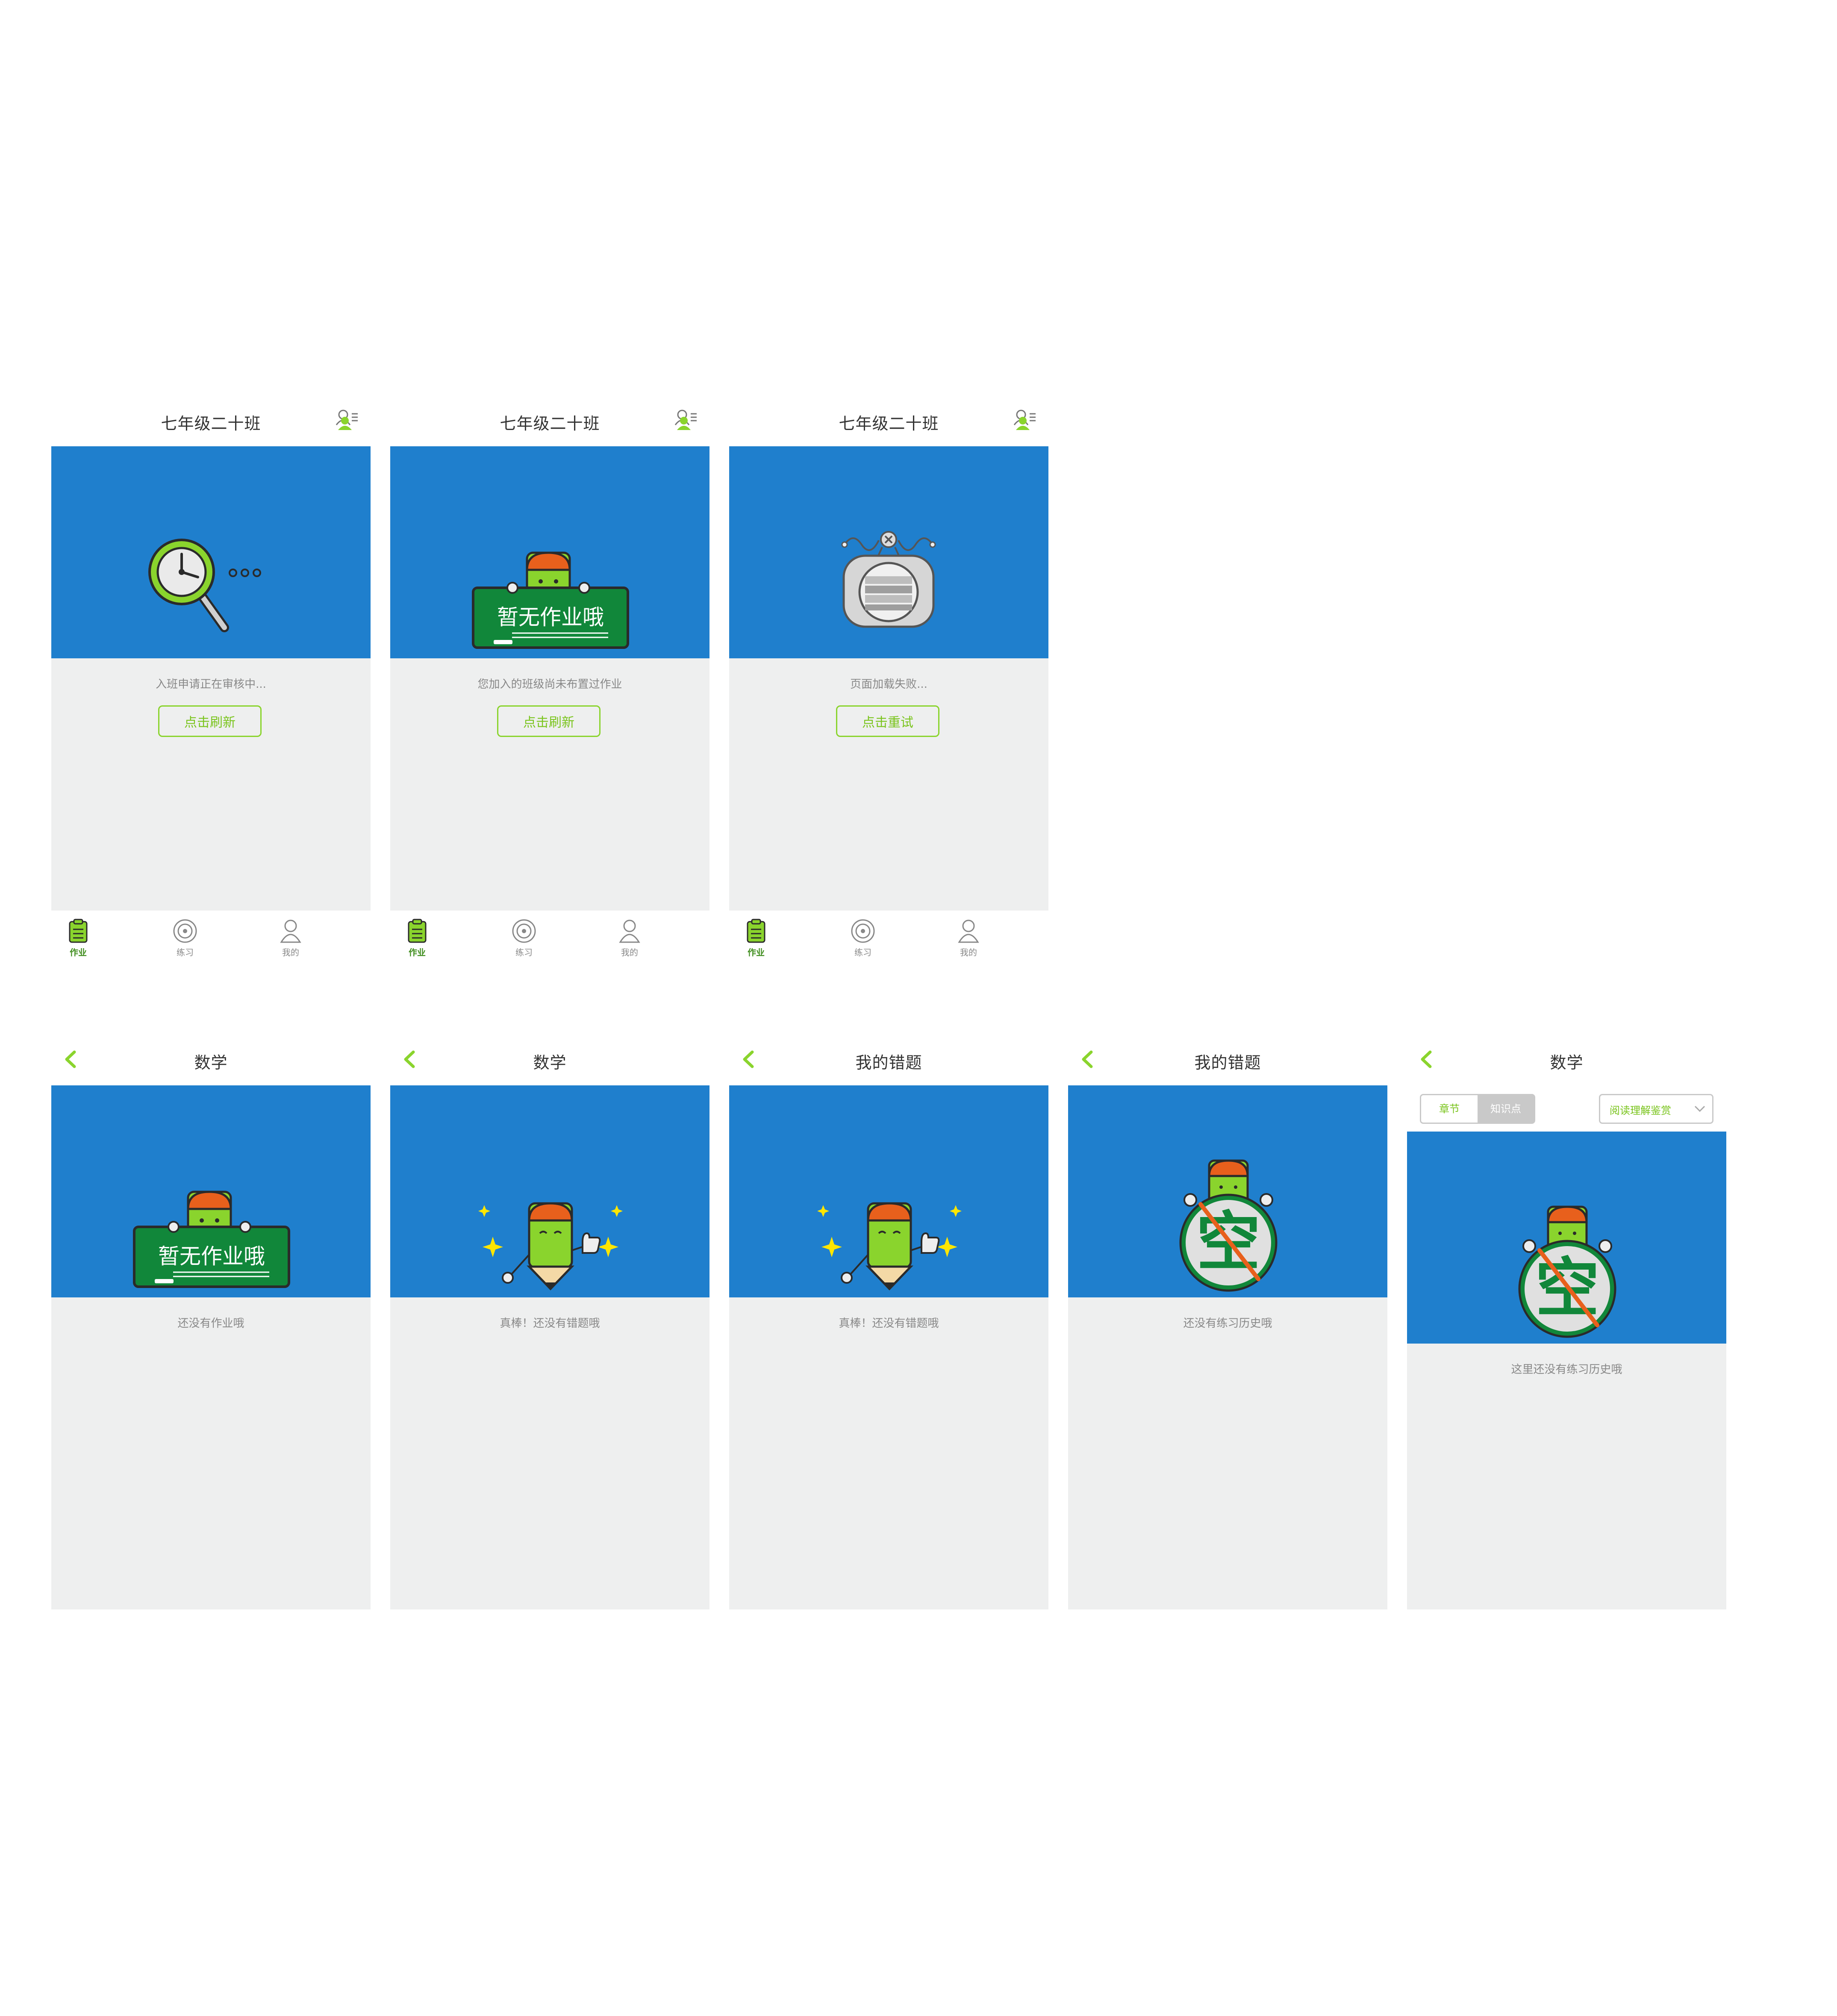 The width and height of the screenshot is (1837, 2016). Describe the element at coordinates (1506, 1109) in the screenshot. I see `segment-knowledge-point: 知识点` at that location.